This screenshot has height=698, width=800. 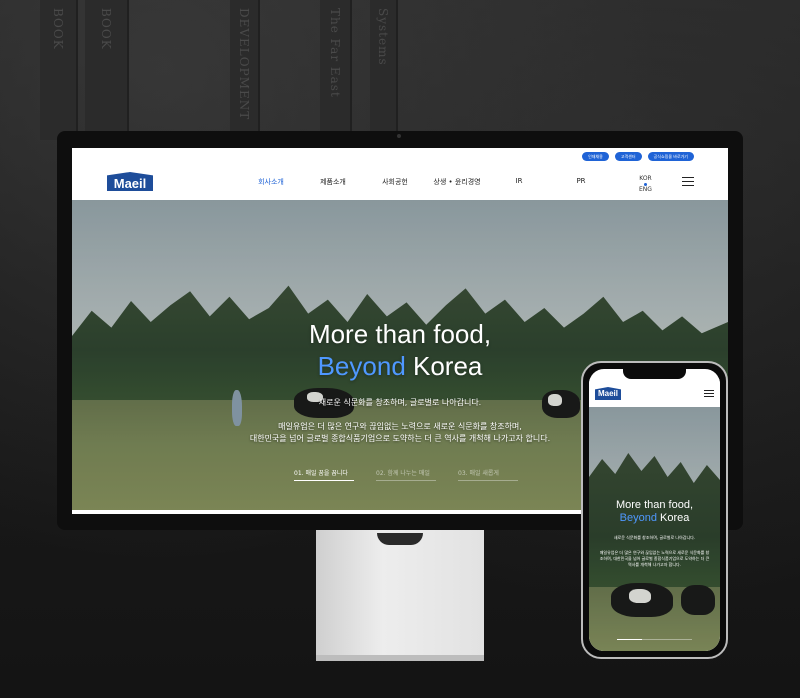 What do you see at coordinates (324, 474) in the screenshot?
I see `hero-tab-1: 01. 매일 꿈을 꿉니다` at bounding box center [324, 474].